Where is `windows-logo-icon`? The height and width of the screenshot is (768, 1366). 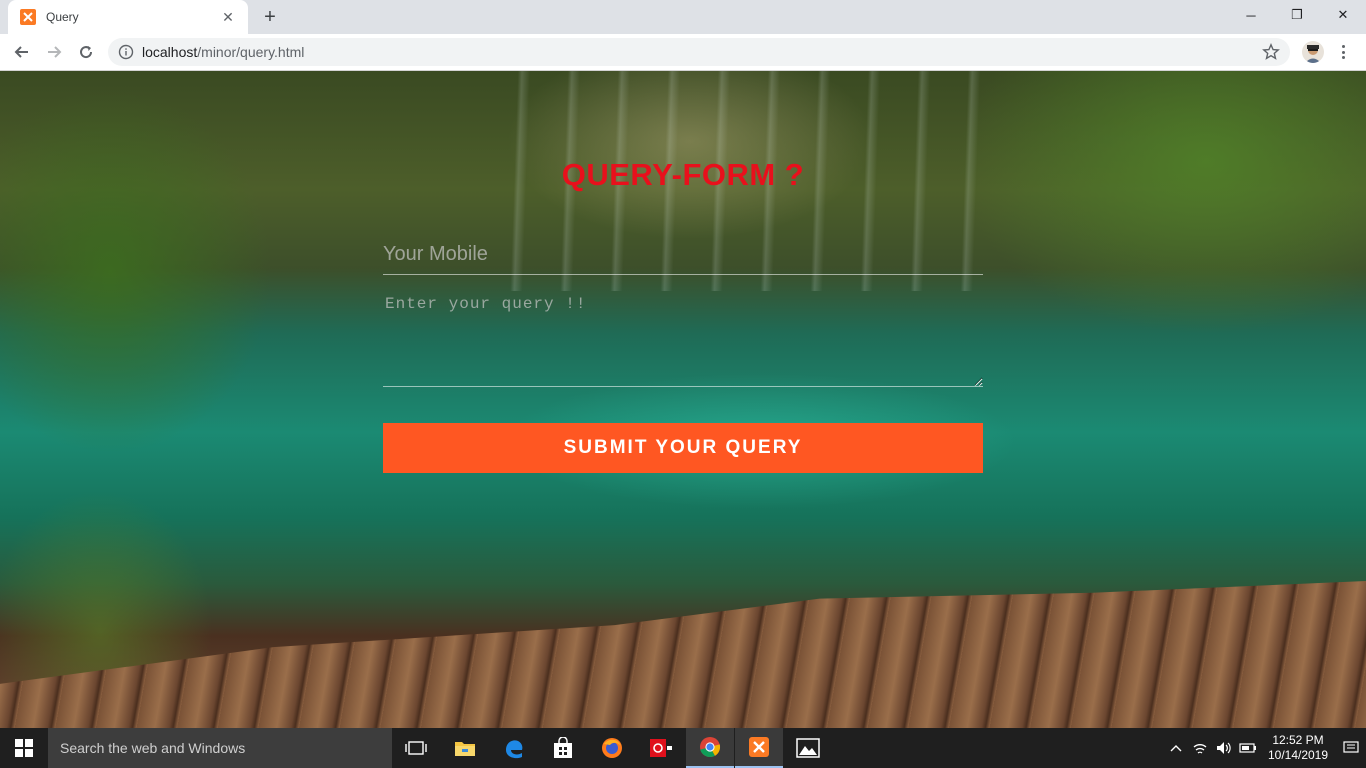 windows-logo-icon is located at coordinates (24, 748).